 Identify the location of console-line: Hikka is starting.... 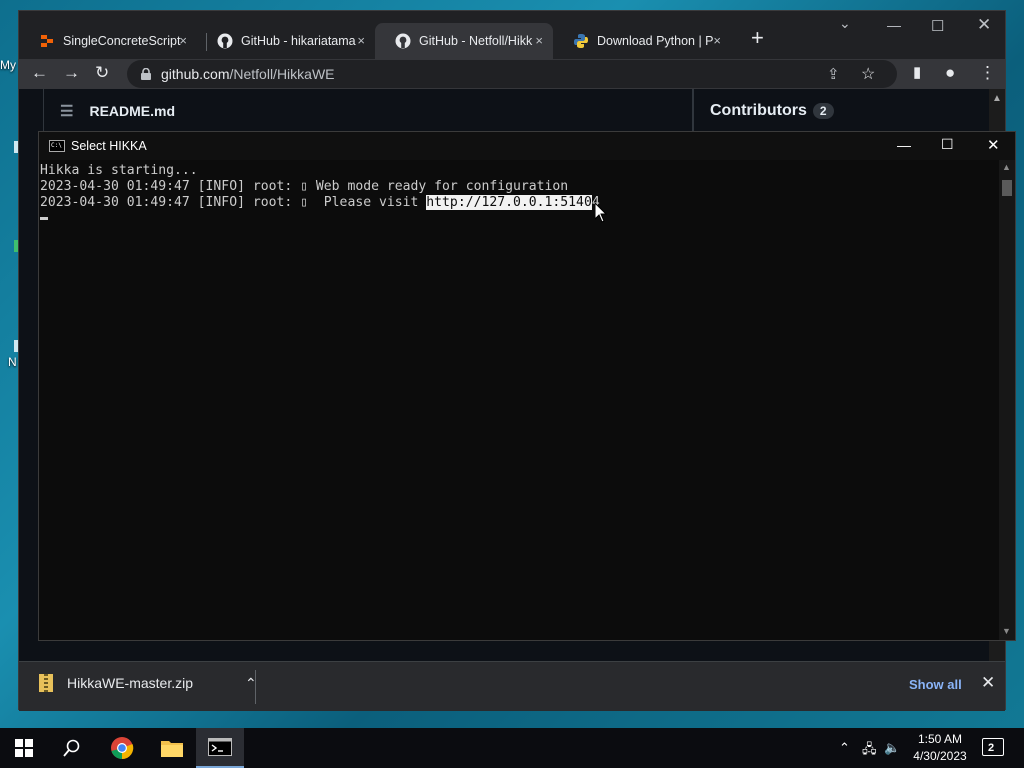
(119, 170).